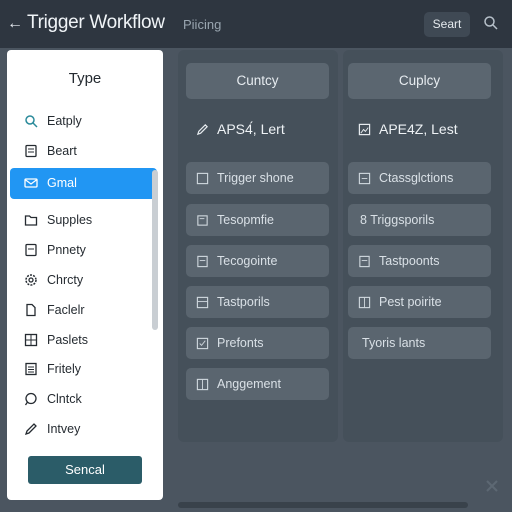 This screenshot has height=512, width=512. I want to click on table-icon, so click(202, 302).